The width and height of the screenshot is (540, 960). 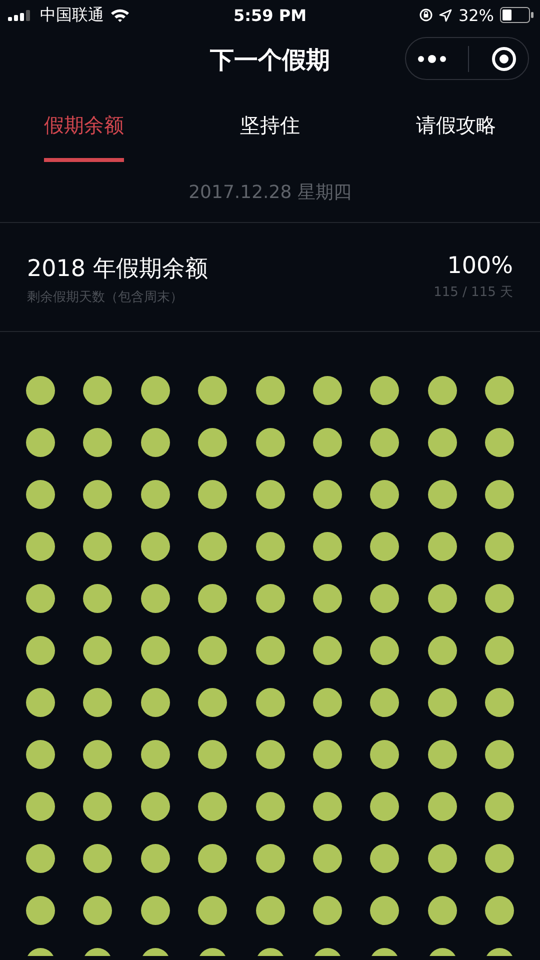 I want to click on page-title: 下一个假期, so click(x=270, y=60).